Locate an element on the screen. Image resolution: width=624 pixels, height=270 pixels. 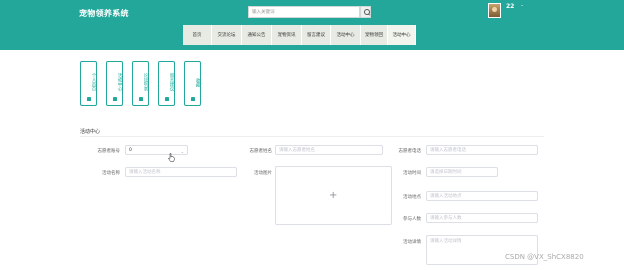
section-title: 活动中心 is located at coordinates (90, 132).